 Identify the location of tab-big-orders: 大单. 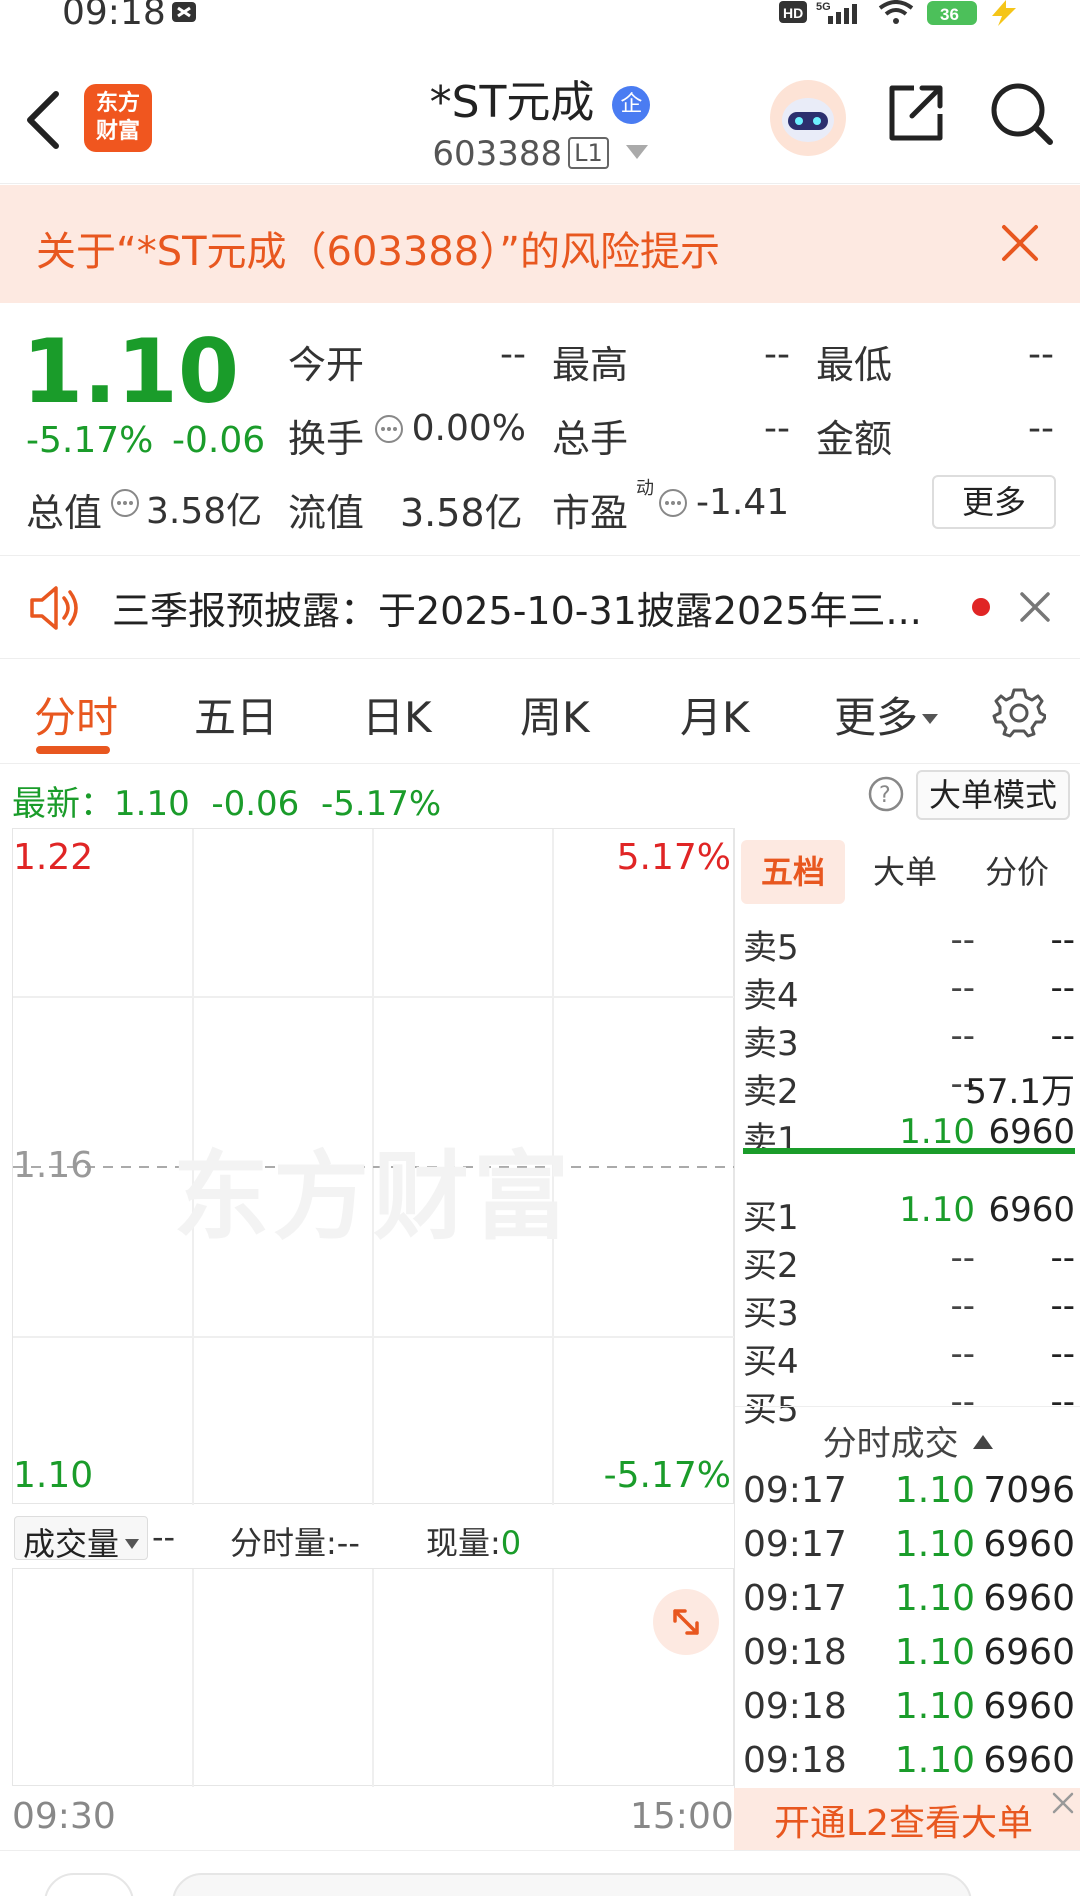
(905, 872).